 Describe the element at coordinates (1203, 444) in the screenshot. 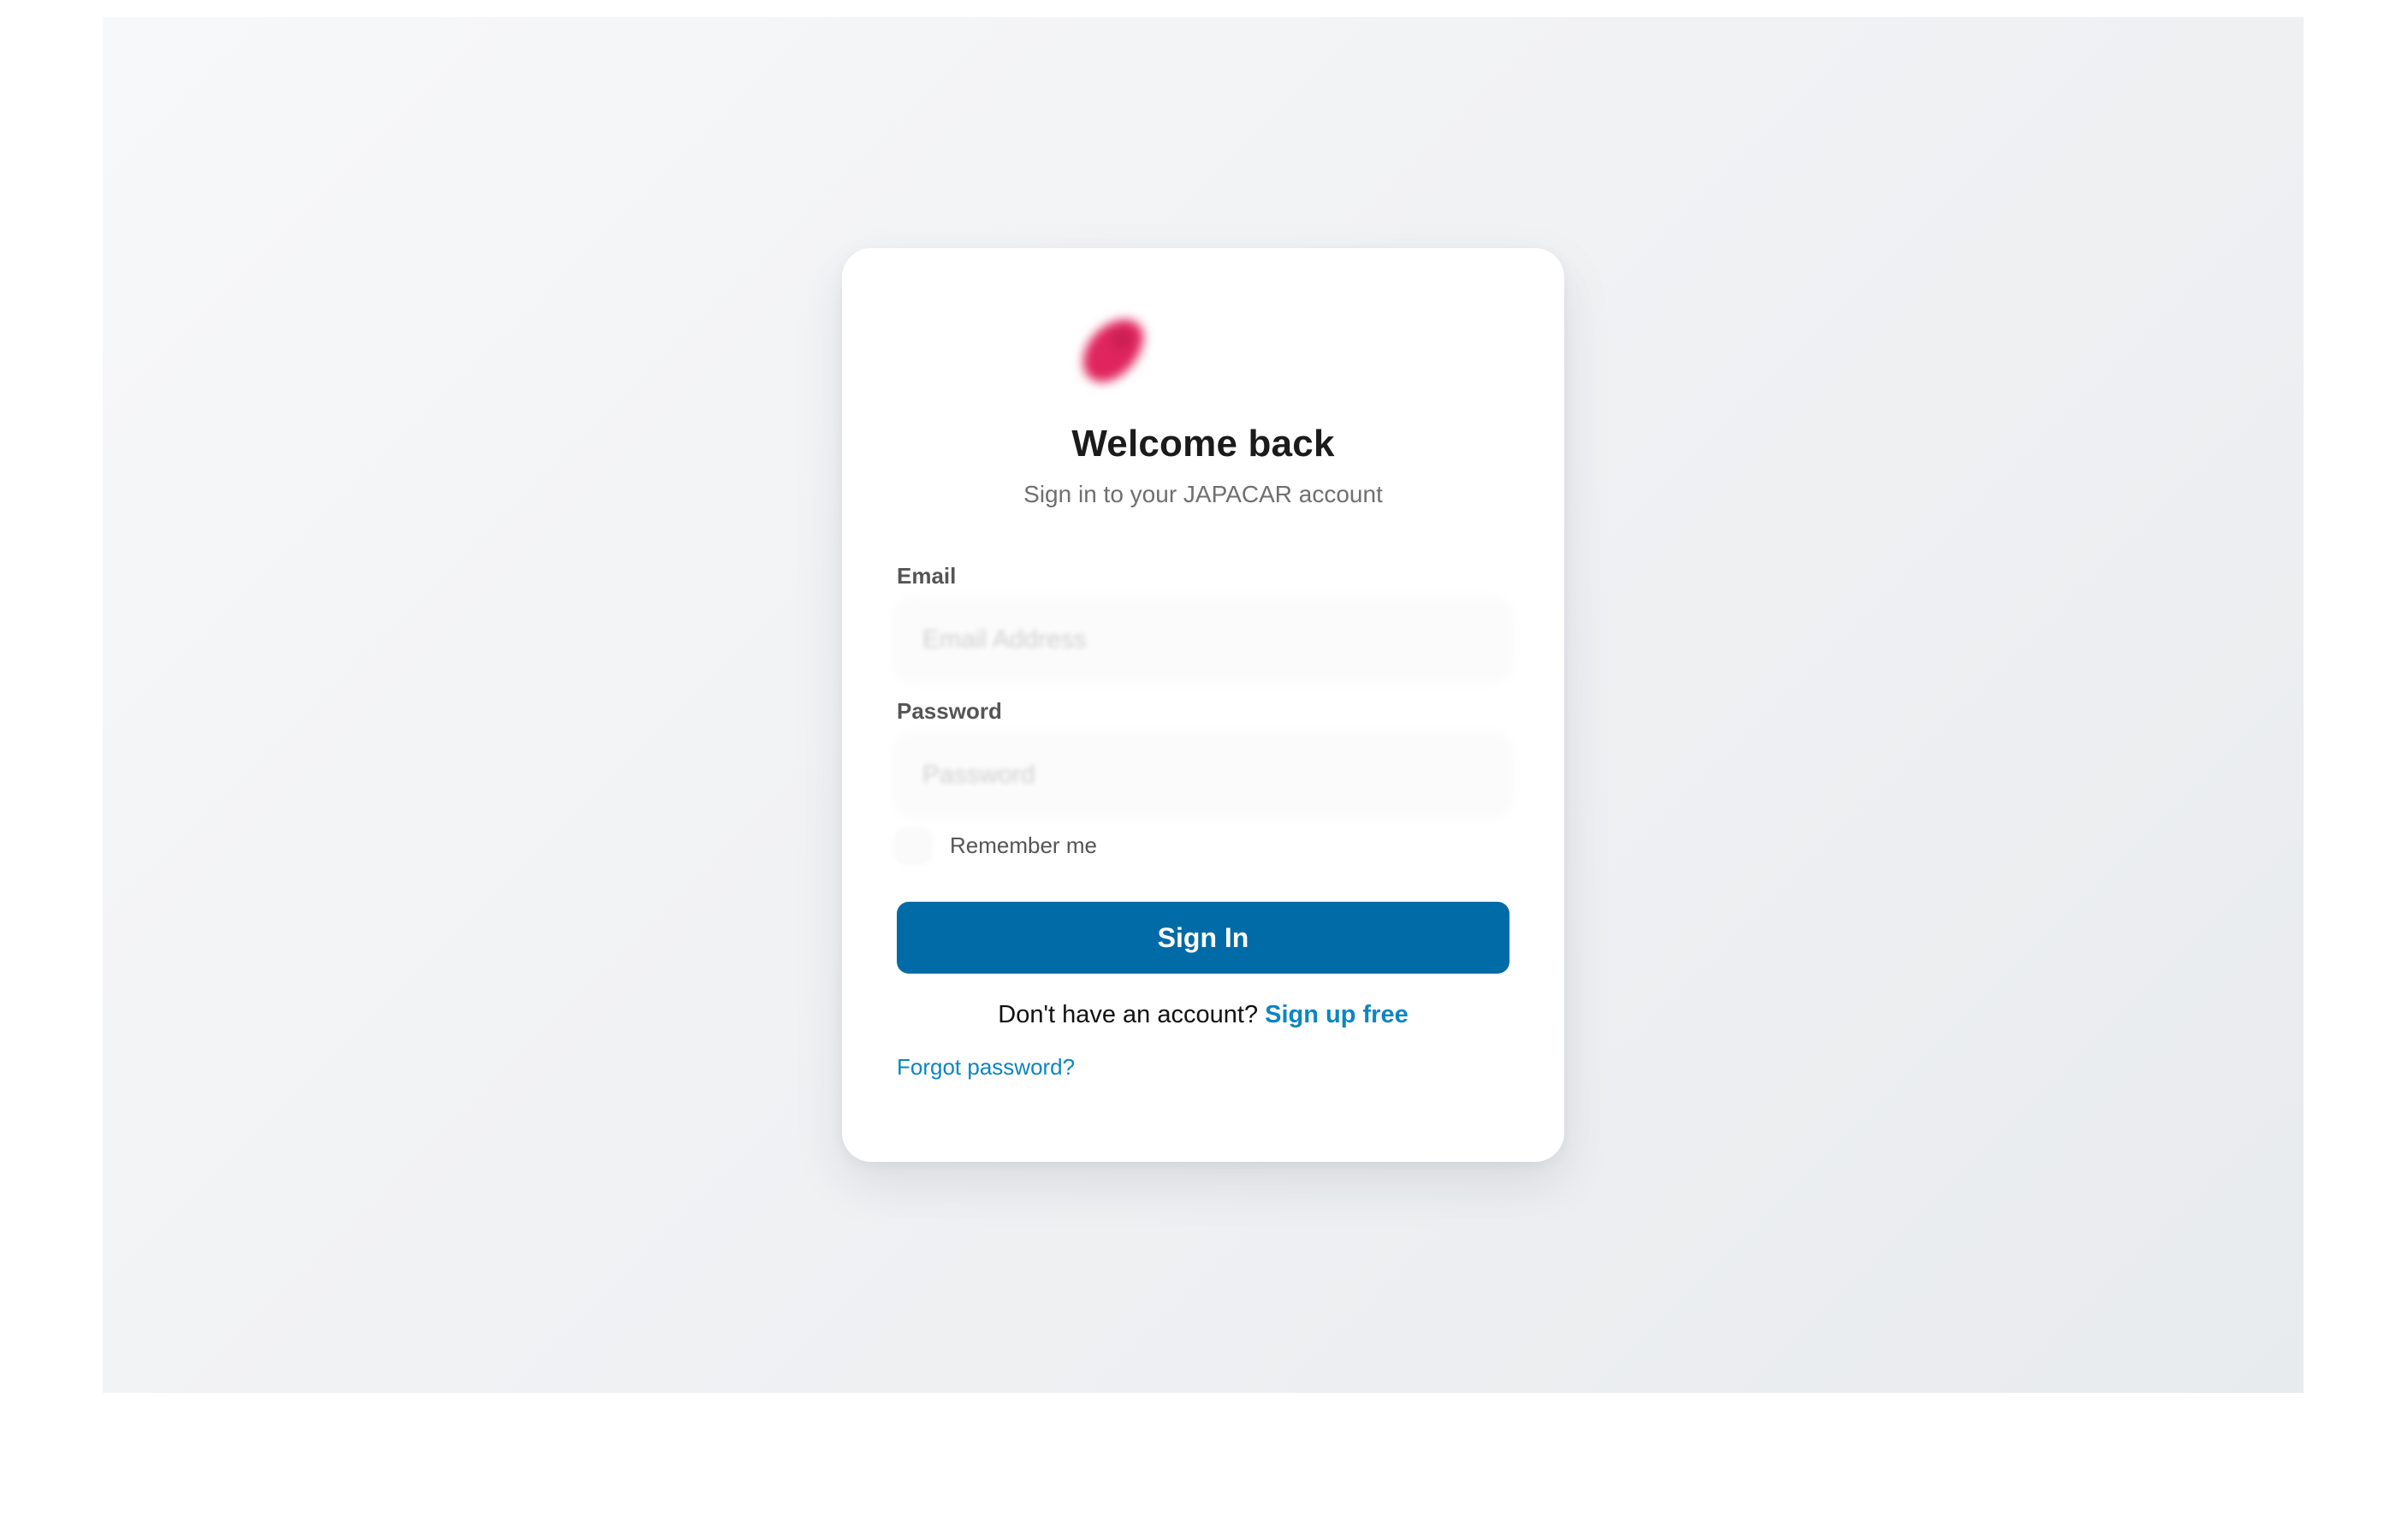

I see `page-title: Welcome back` at that location.